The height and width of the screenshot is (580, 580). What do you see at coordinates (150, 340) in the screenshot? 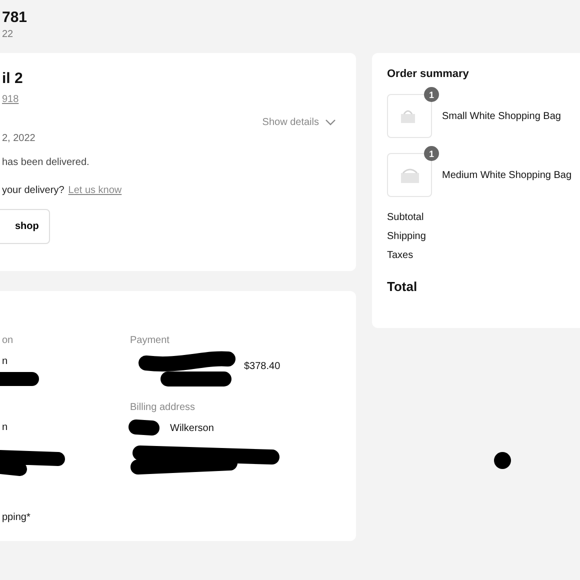
I see `payment-label: Payment` at bounding box center [150, 340].